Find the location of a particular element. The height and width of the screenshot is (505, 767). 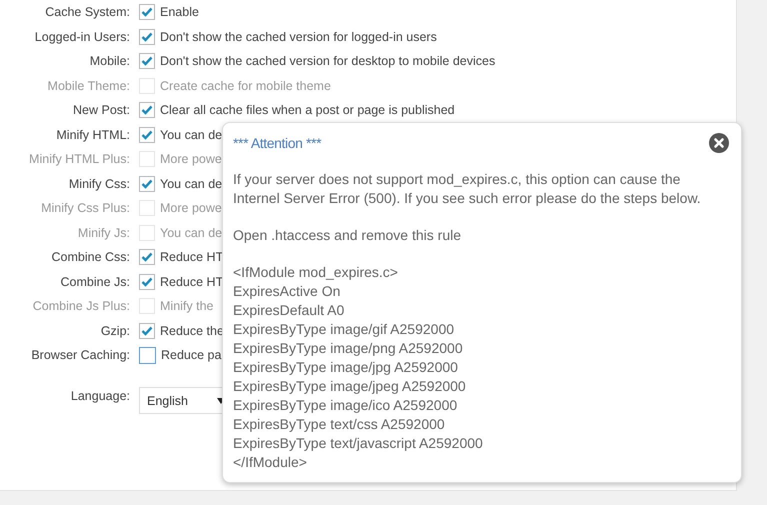

setting-label: Minify Css: is located at coordinates (99, 183).